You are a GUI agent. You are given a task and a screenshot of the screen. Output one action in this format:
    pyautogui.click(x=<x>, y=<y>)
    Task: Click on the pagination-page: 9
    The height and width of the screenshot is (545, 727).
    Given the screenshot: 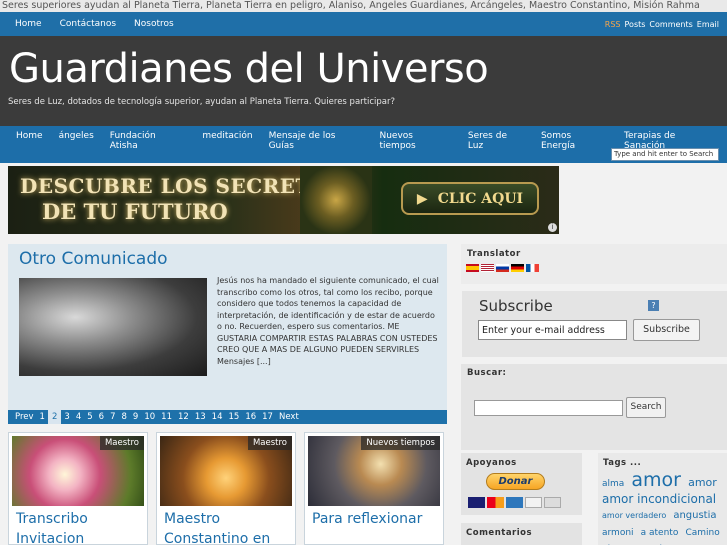 What is the action you would take?
    pyautogui.click(x=135, y=417)
    